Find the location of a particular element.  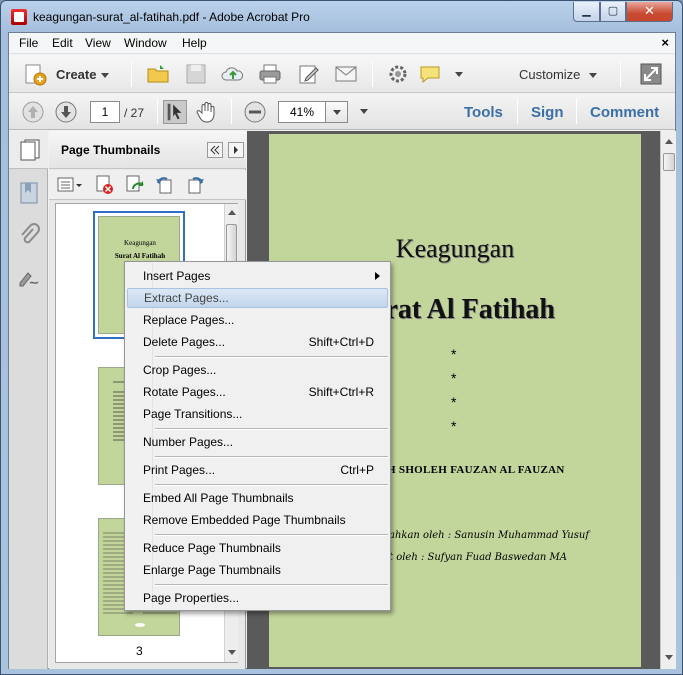

menu-item-label: Embed All Page Thumbnails is located at coordinates (218, 498).